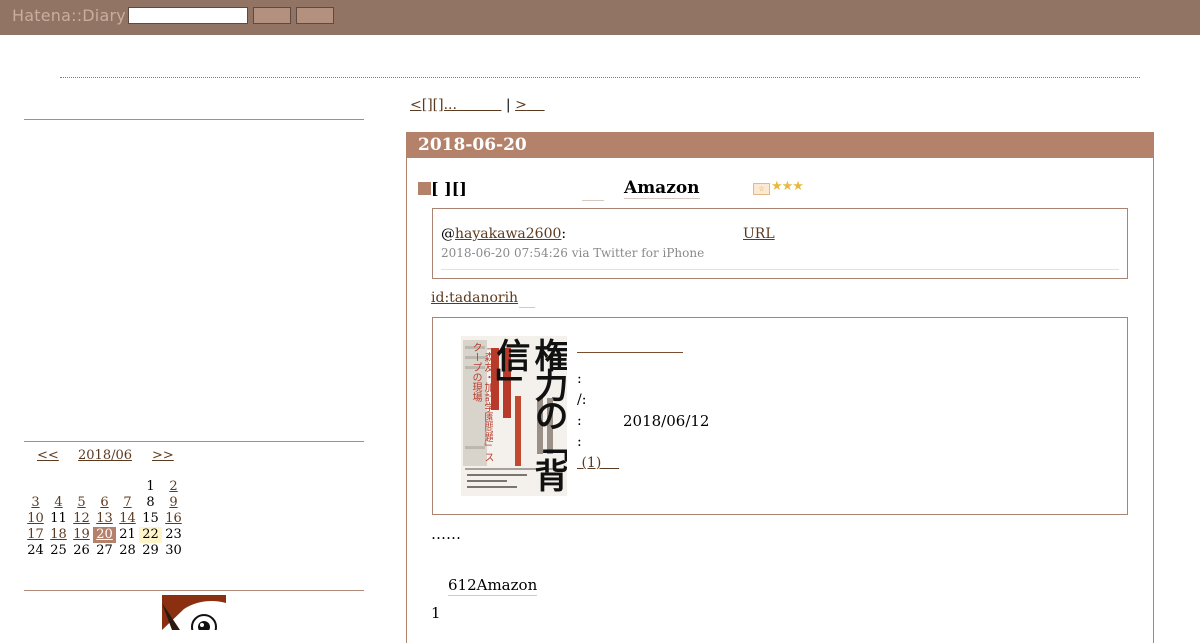 The height and width of the screenshot is (643, 1200). Describe the element at coordinates (315, 15) in the screenshot. I see `secondary-button` at that location.